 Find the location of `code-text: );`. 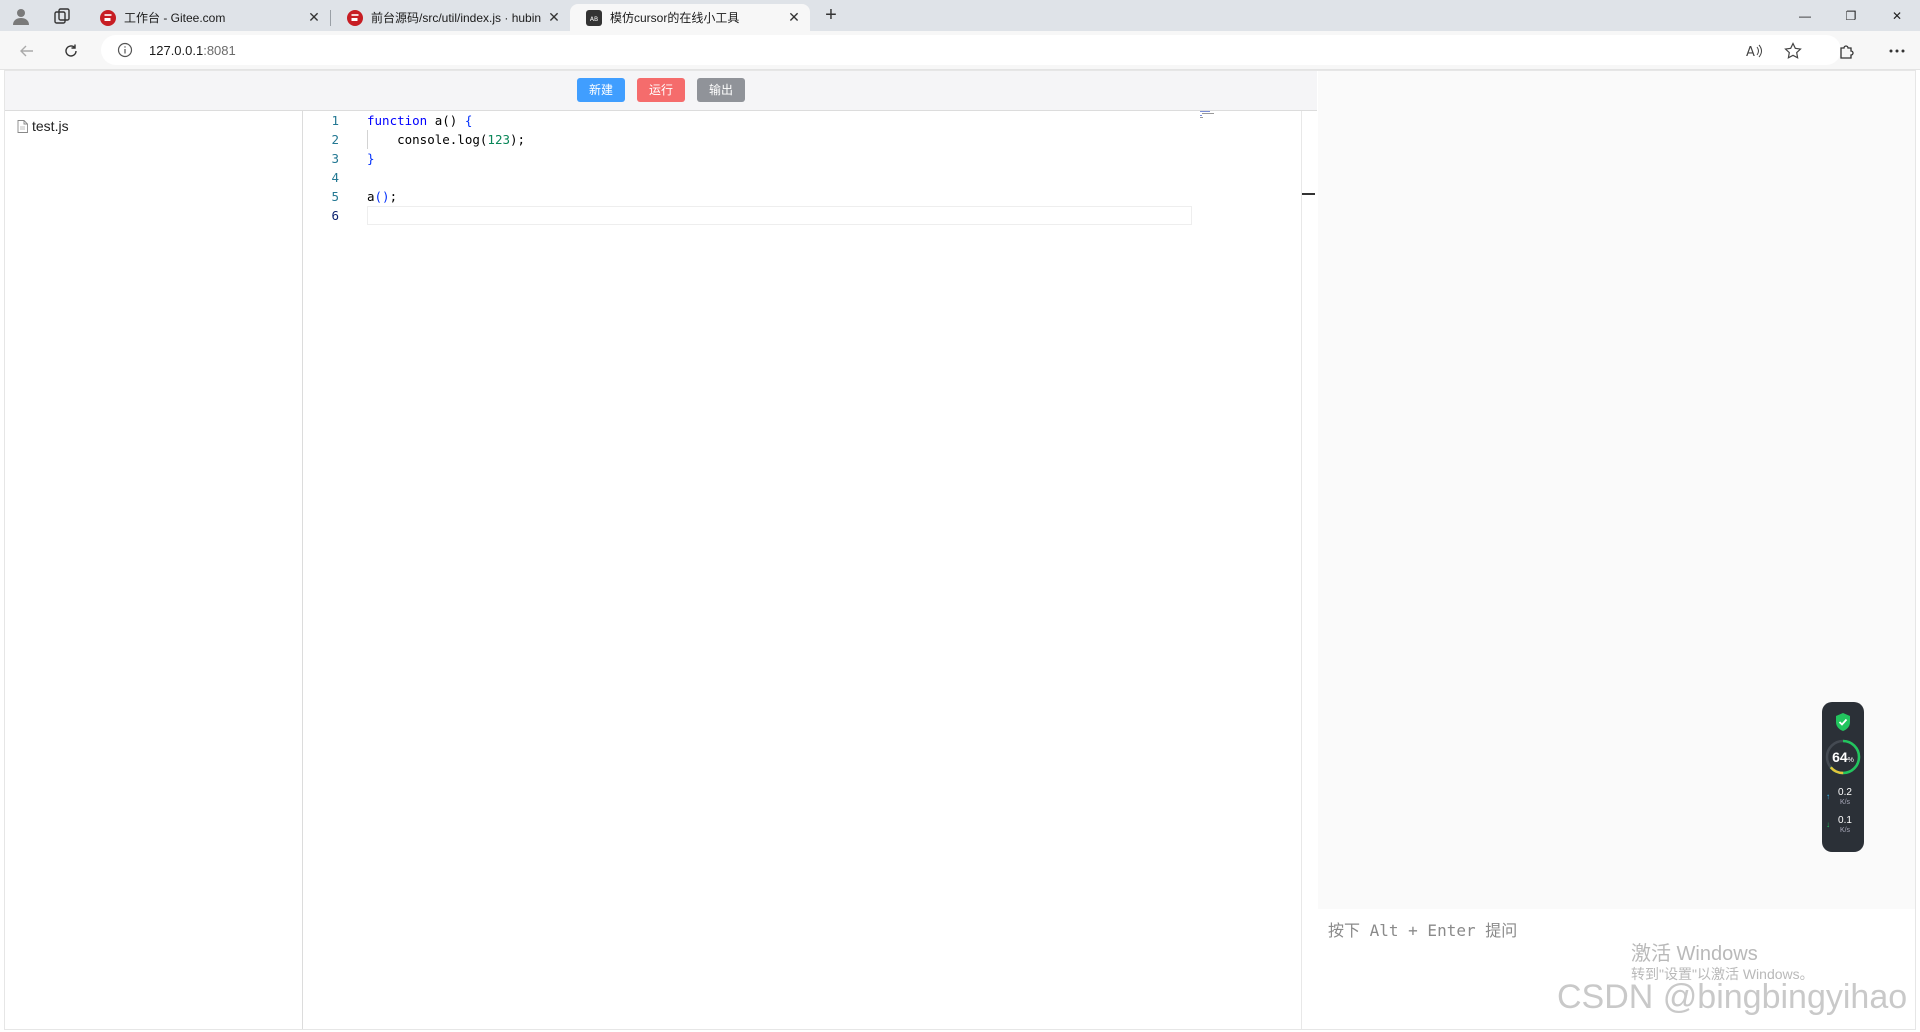

code-text: ); is located at coordinates (518, 139).